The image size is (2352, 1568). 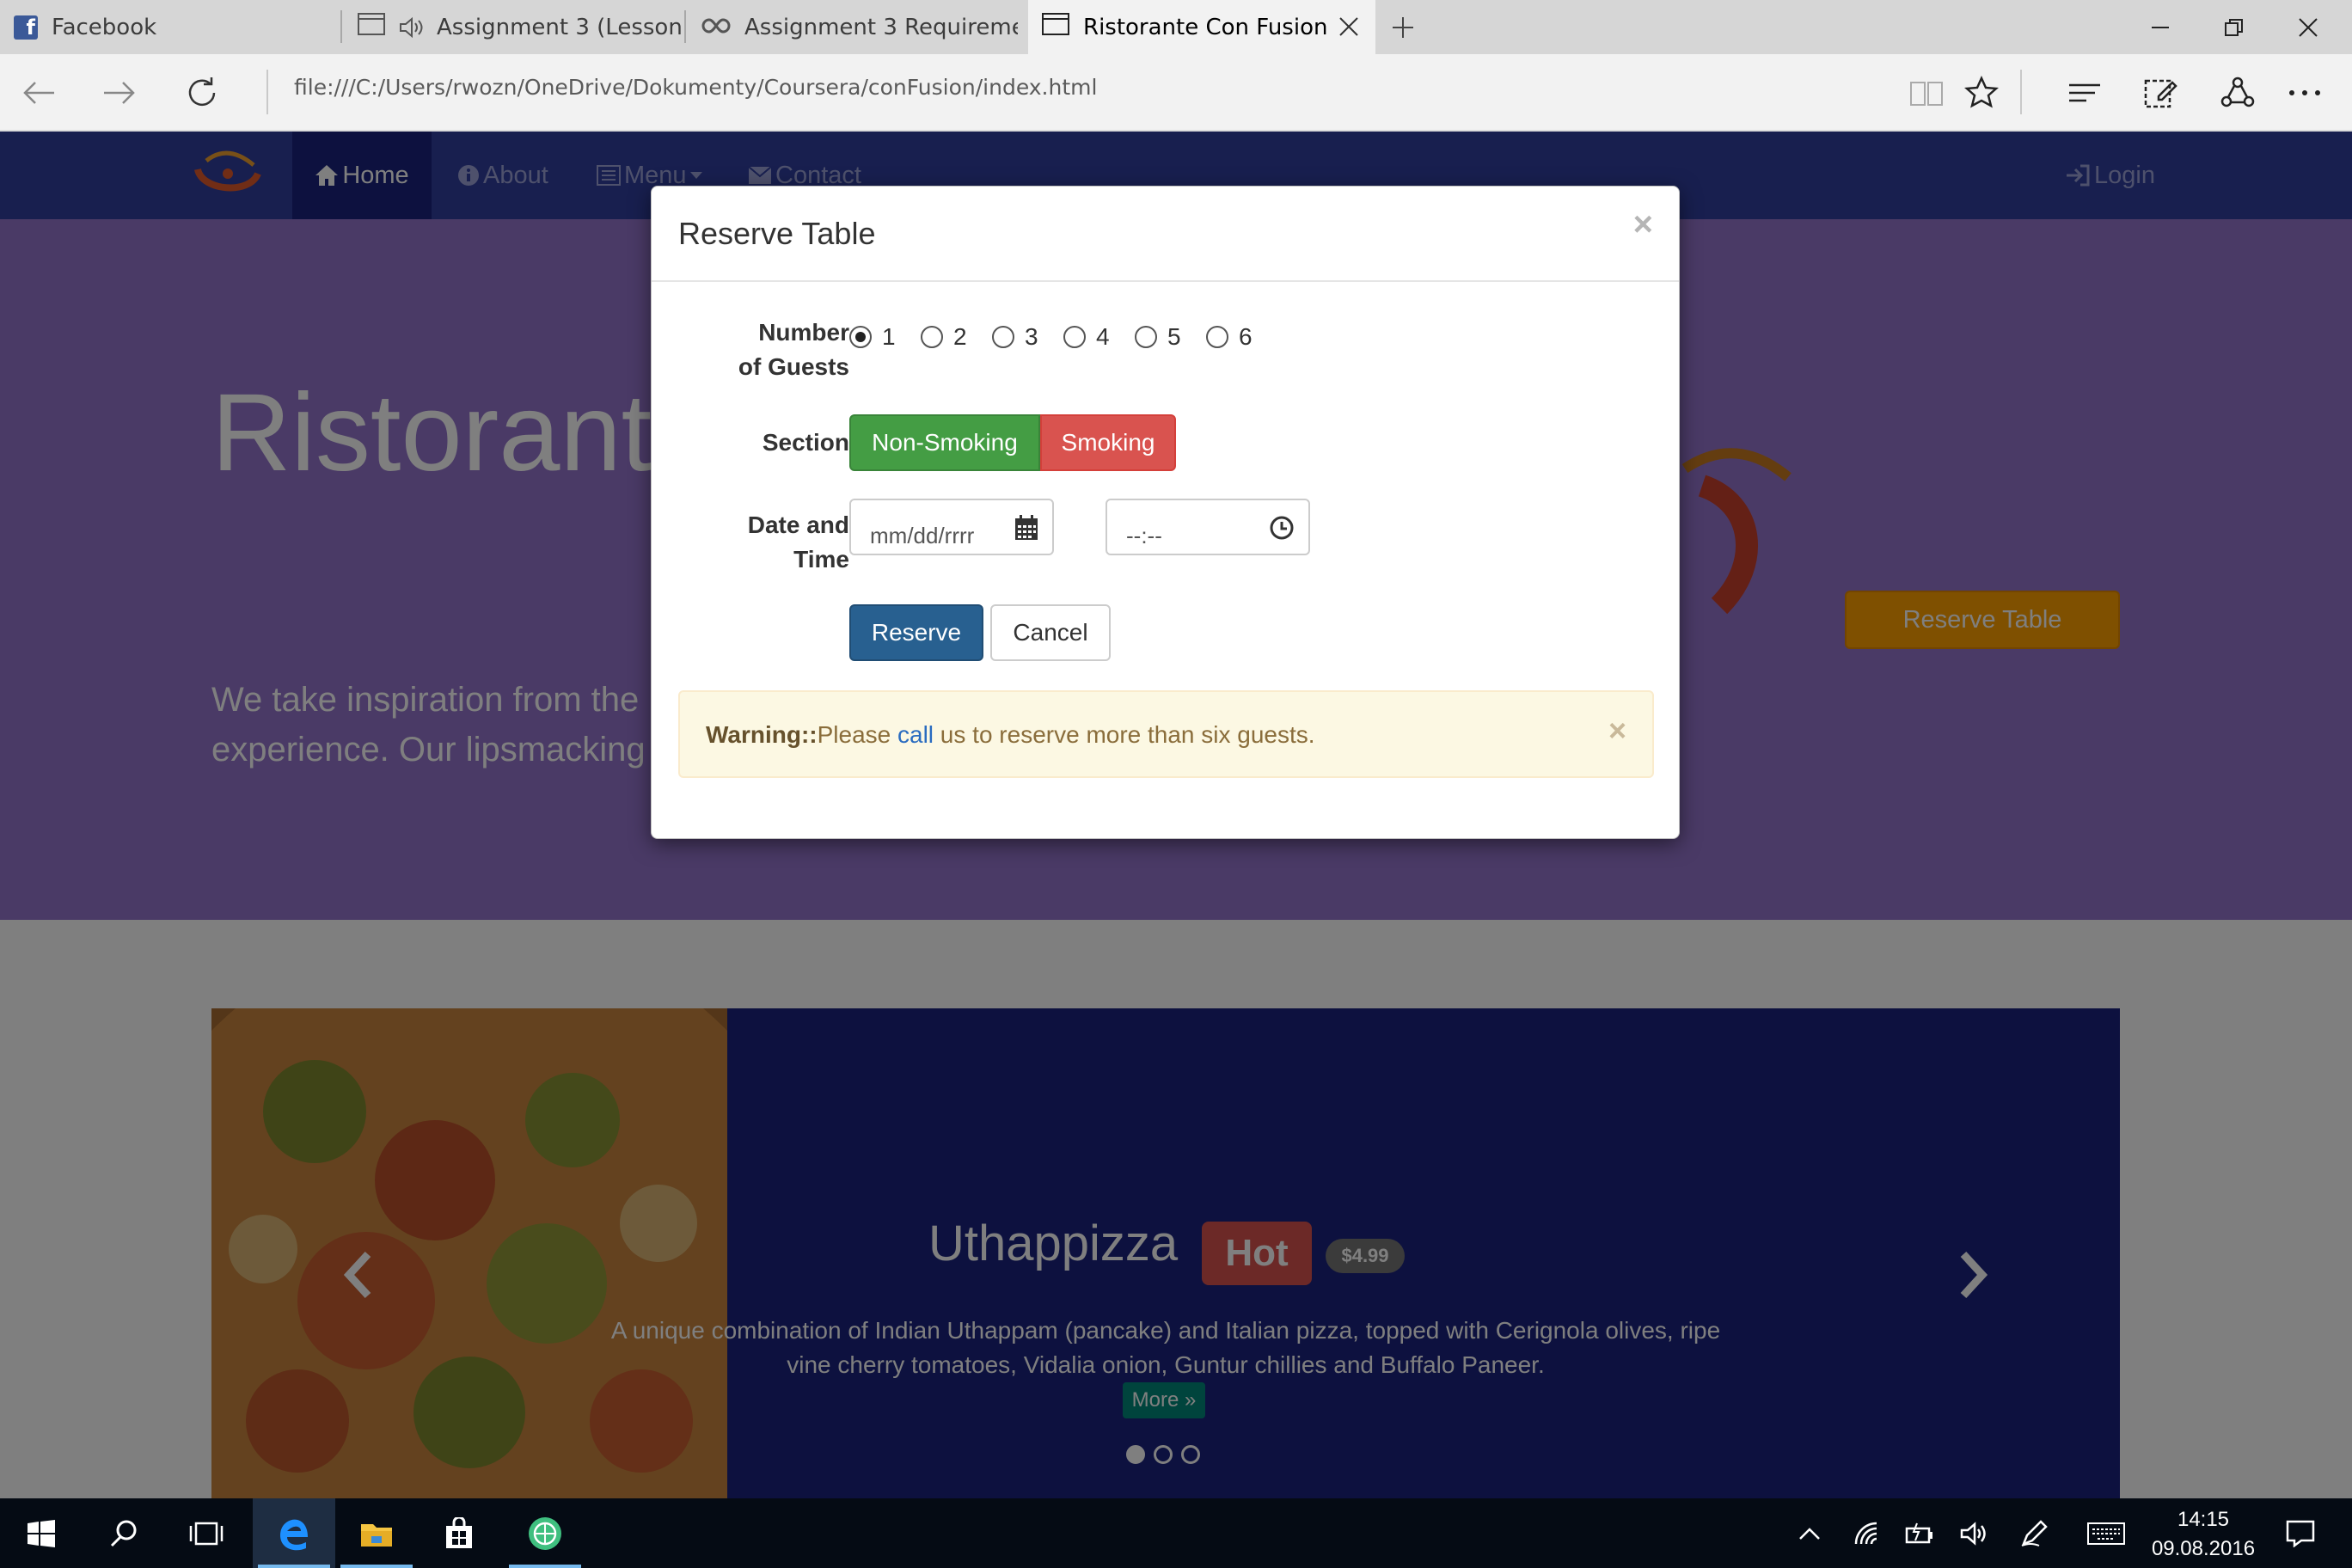 I want to click on forward-button, so click(x=119, y=92).